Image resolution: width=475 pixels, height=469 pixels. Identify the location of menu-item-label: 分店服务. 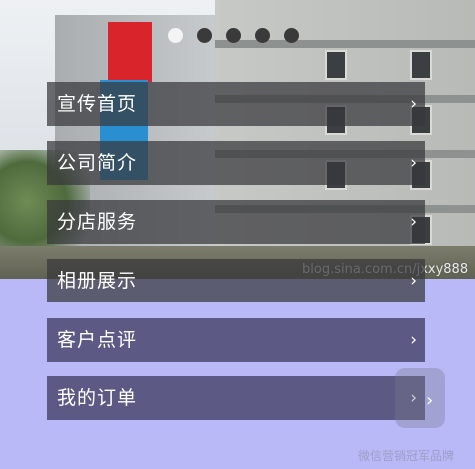
(97, 222).